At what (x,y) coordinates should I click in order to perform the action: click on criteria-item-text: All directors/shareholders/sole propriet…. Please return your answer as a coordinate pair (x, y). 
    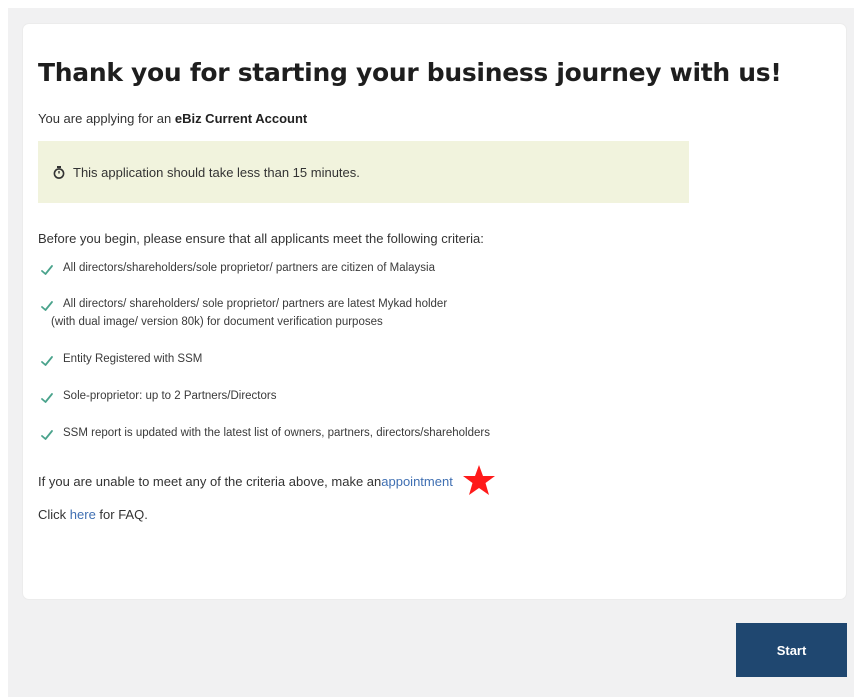
    Looking at the image, I should click on (249, 268).